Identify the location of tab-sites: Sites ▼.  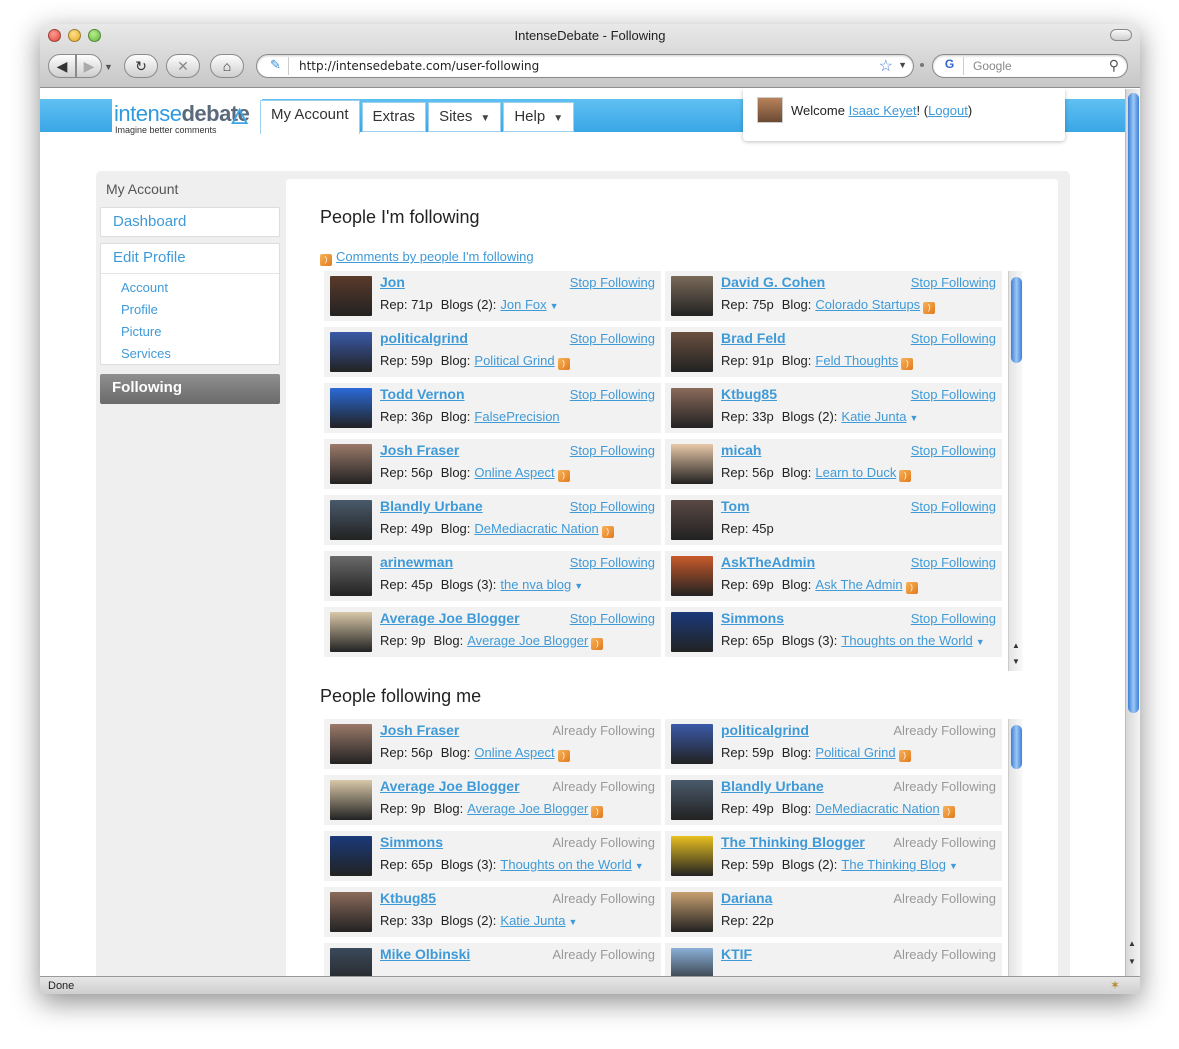
(465, 117).